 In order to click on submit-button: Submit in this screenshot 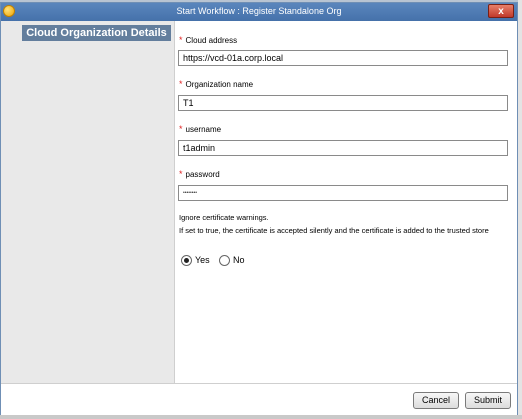, I will do `click(488, 400)`.